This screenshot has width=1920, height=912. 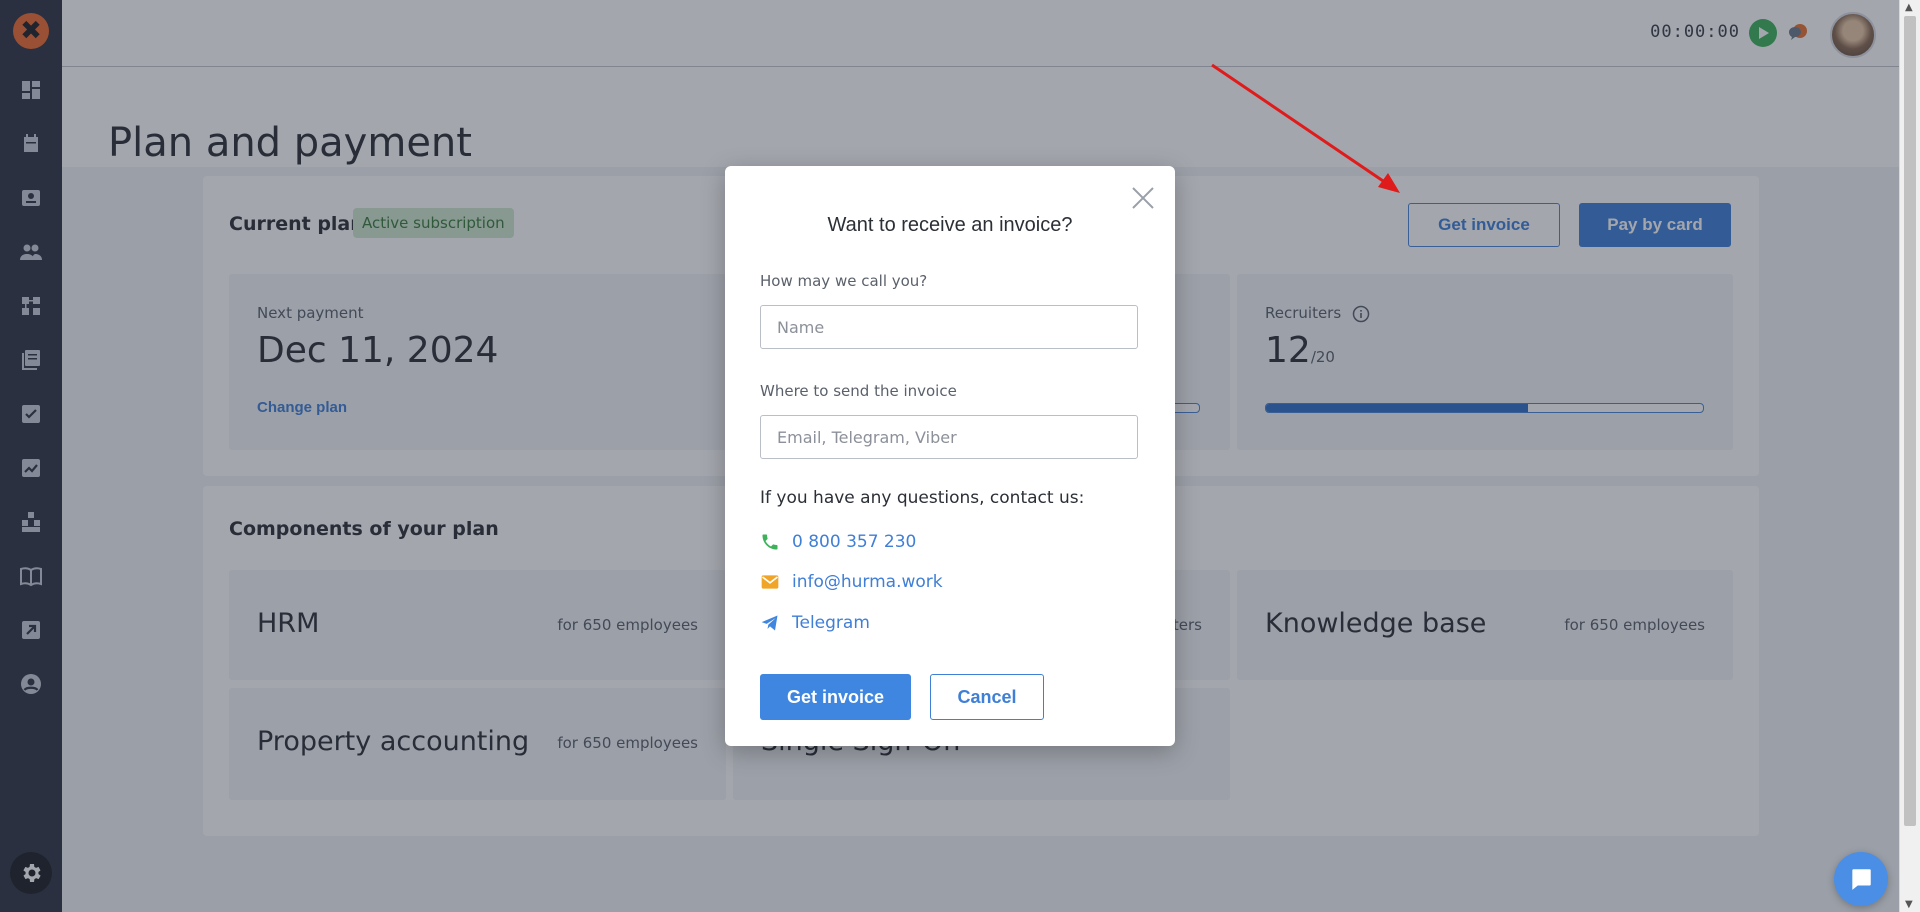 I want to click on page-scrollbar: ▲ ▼, so click(x=1909, y=456).